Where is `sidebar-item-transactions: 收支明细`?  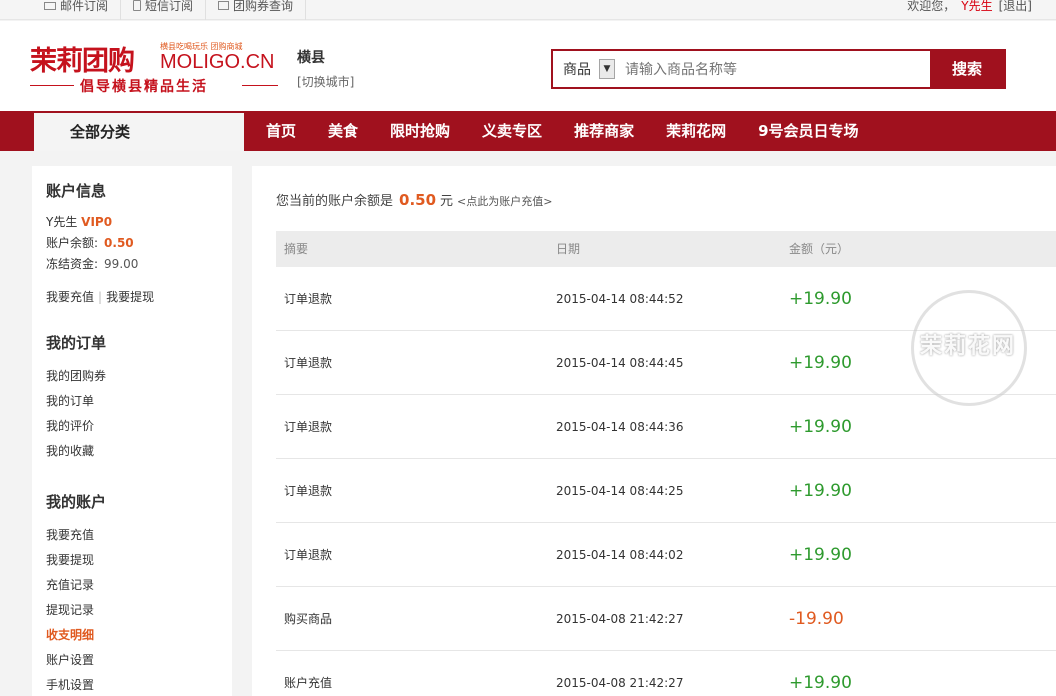 sidebar-item-transactions: 收支明细 is located at coordinates (132, 635).